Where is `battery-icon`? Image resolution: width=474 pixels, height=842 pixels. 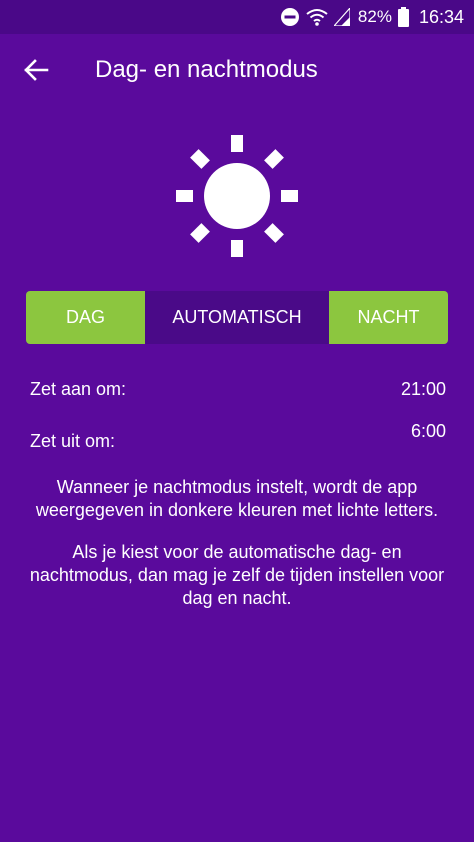
battery-icon is located at coordinates (403, 17).